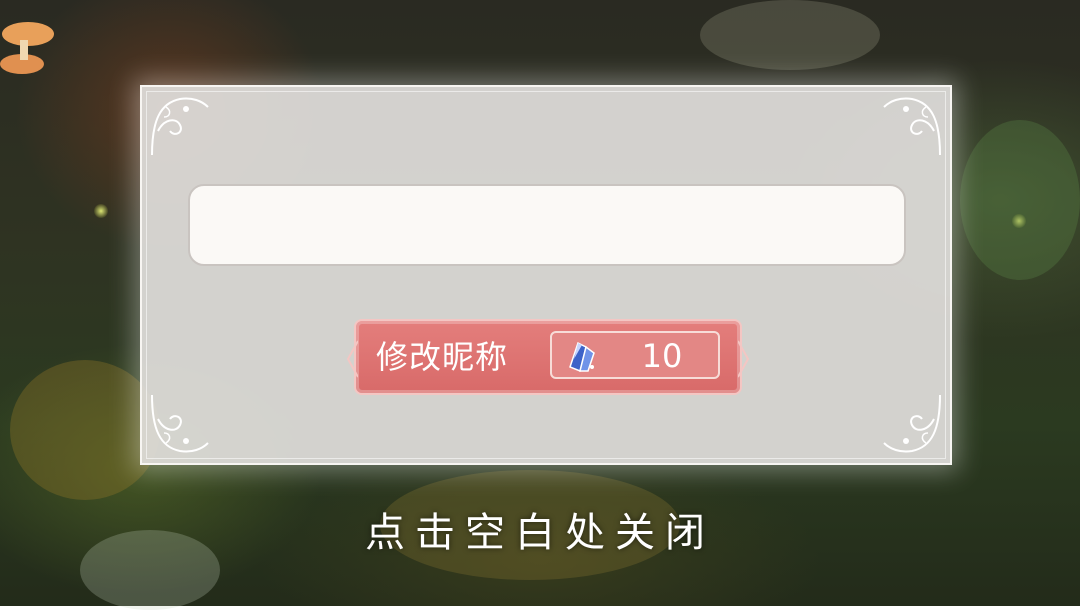 Image resolution: width=1080 pixels, height=610 pixels. Describe the element at coordinates (547, 225) in the screenshot. I see `nickname-input` at that location.